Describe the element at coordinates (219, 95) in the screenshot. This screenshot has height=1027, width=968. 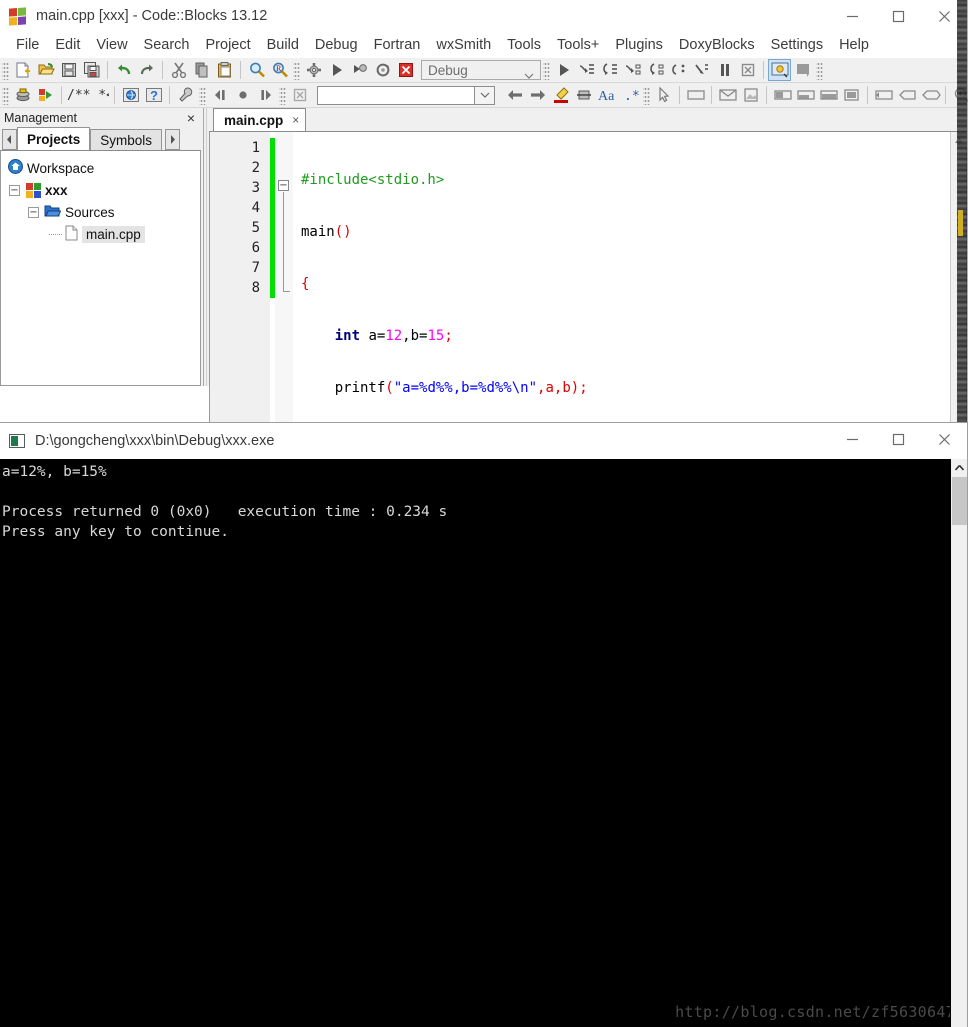
I see `back-icon` at that location.